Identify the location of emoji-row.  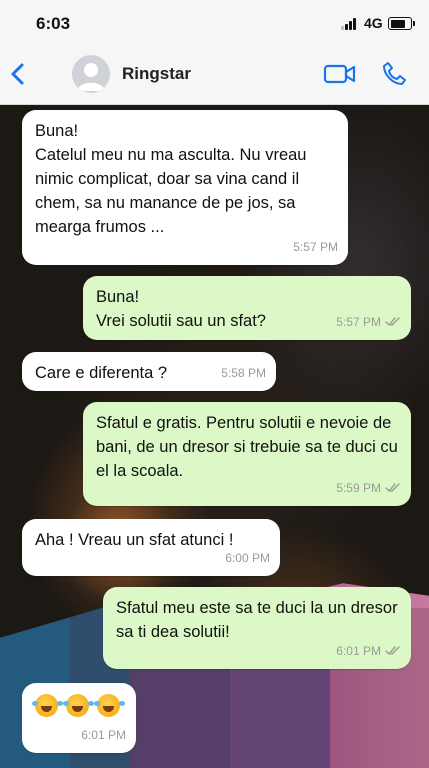
(77, 704).